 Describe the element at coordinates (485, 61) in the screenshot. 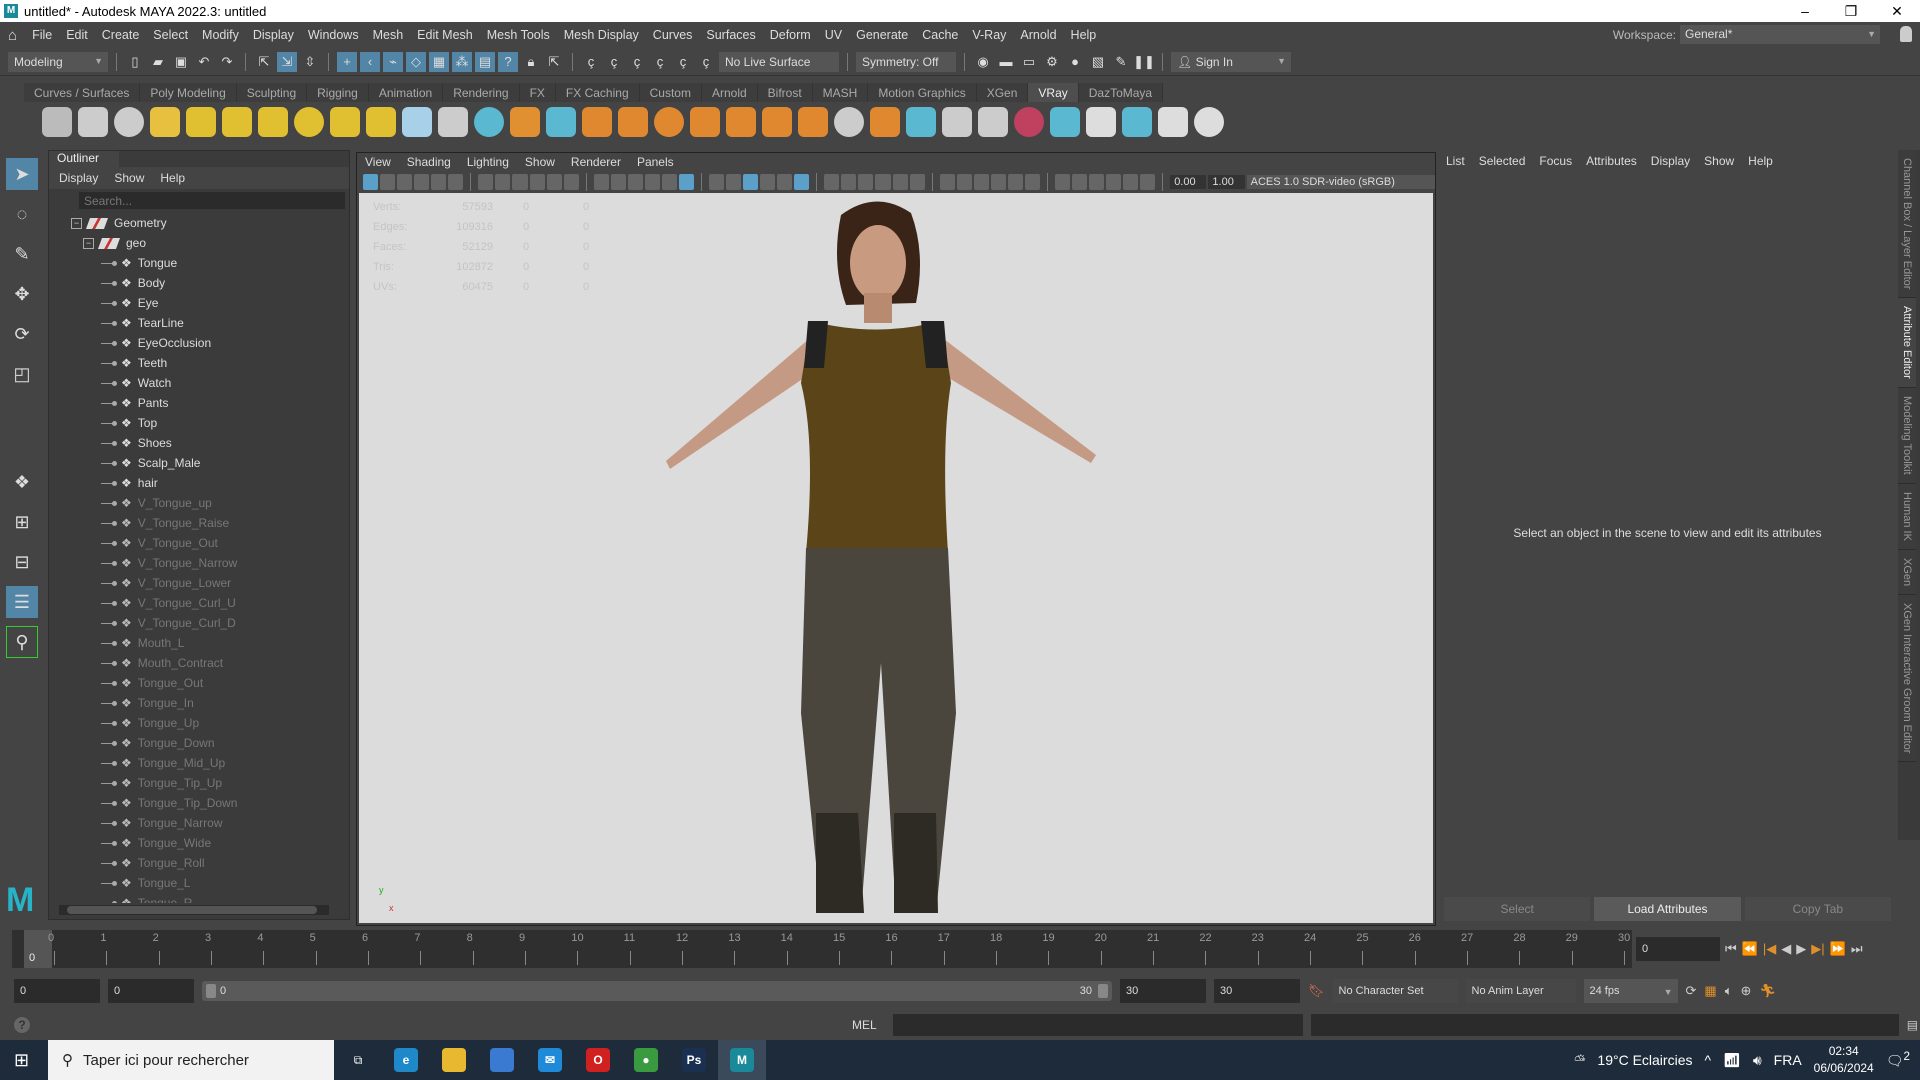

I see `snap-pivot-icon: ▤` at that location.